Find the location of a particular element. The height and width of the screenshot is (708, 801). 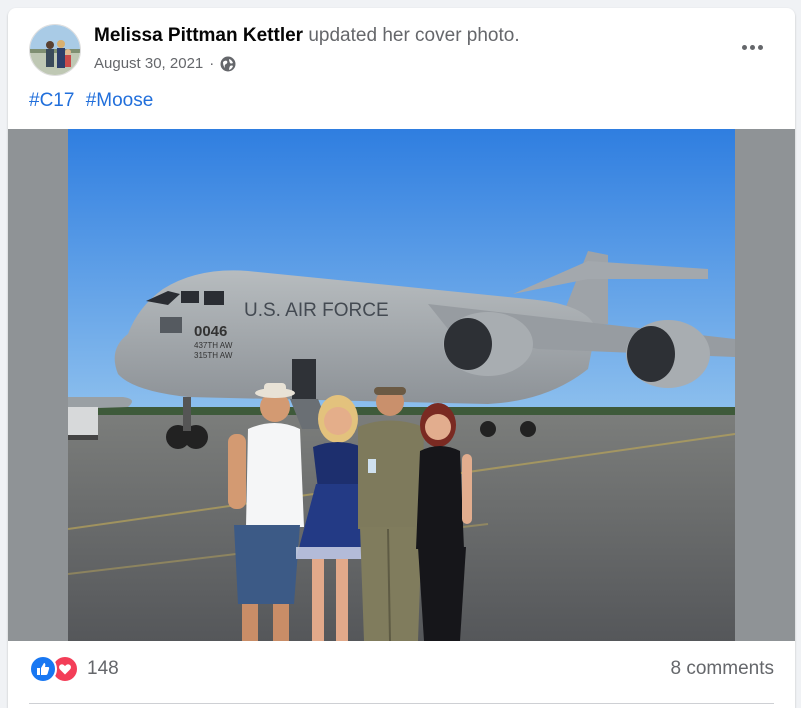

globe-icon is located at coordinates (228, 64).